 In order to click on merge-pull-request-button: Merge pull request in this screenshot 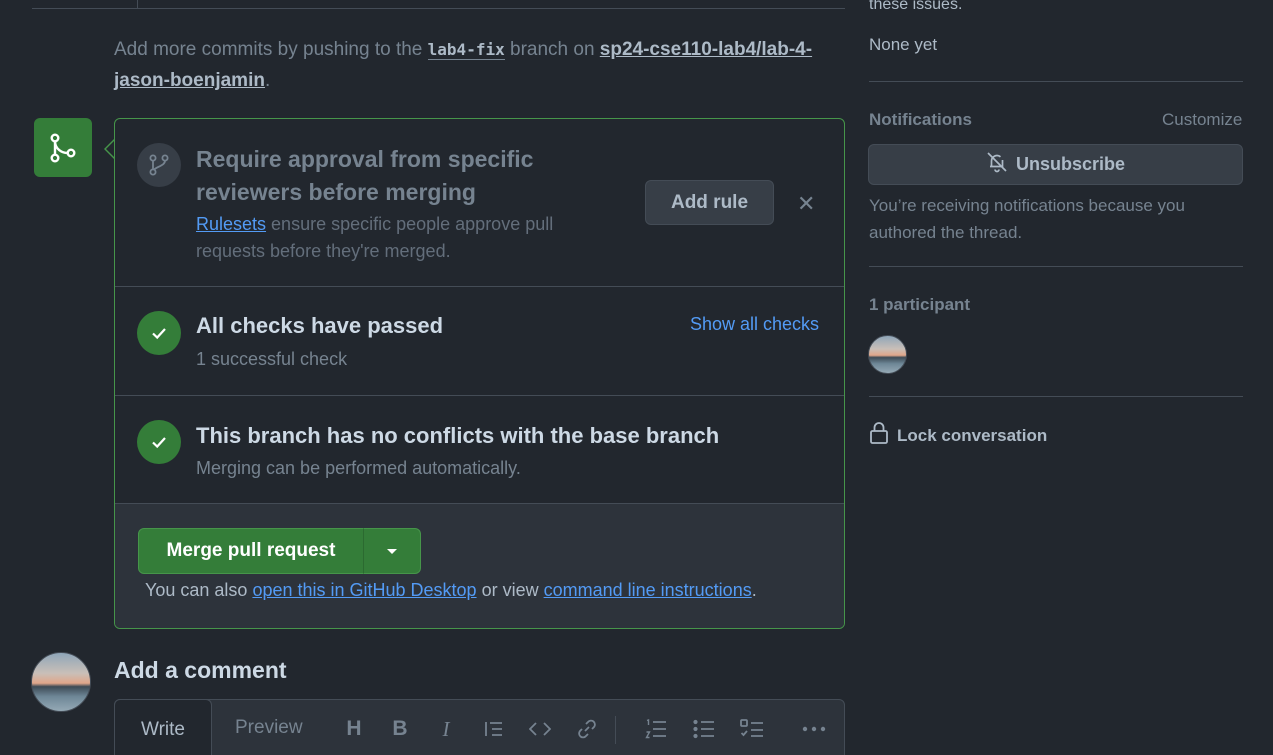, I will do `click(251, 551)`.